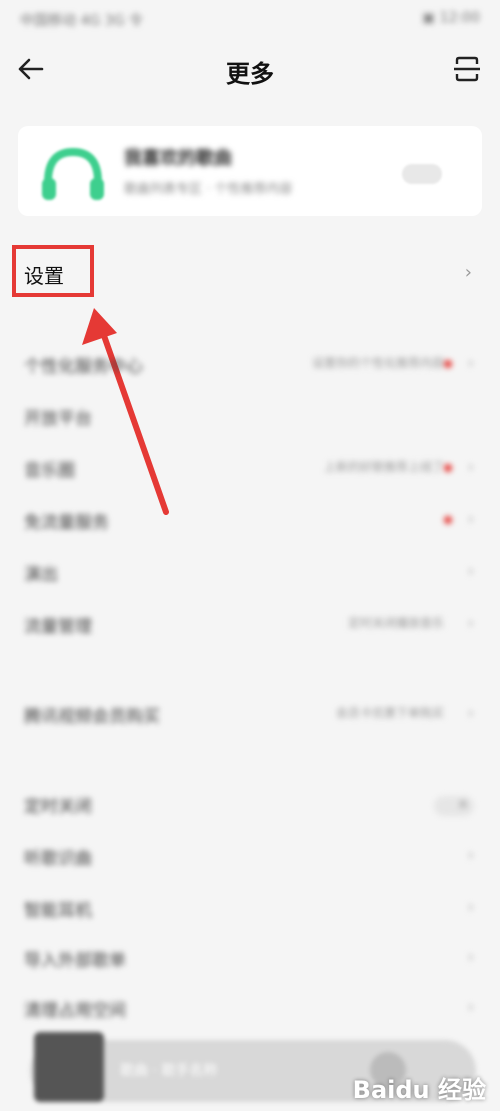 This screenshot has height=1111, width=500. Describe the element at coordinates (169, 1071) in the screenshot. I see `player-track-text: 歌曲 · 歌手名称` at that location.